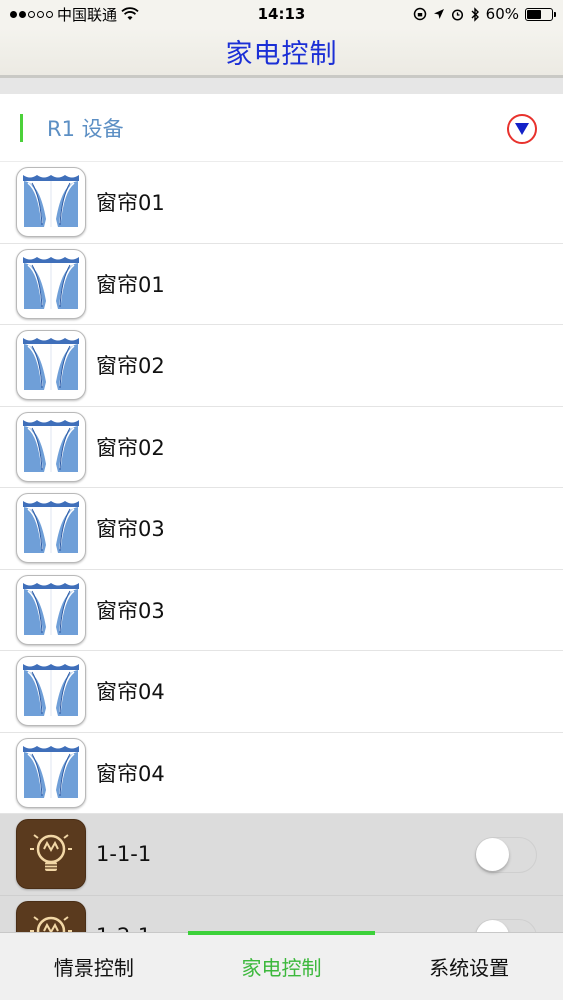  I want to click on toggle-knob, so click(492, 854).